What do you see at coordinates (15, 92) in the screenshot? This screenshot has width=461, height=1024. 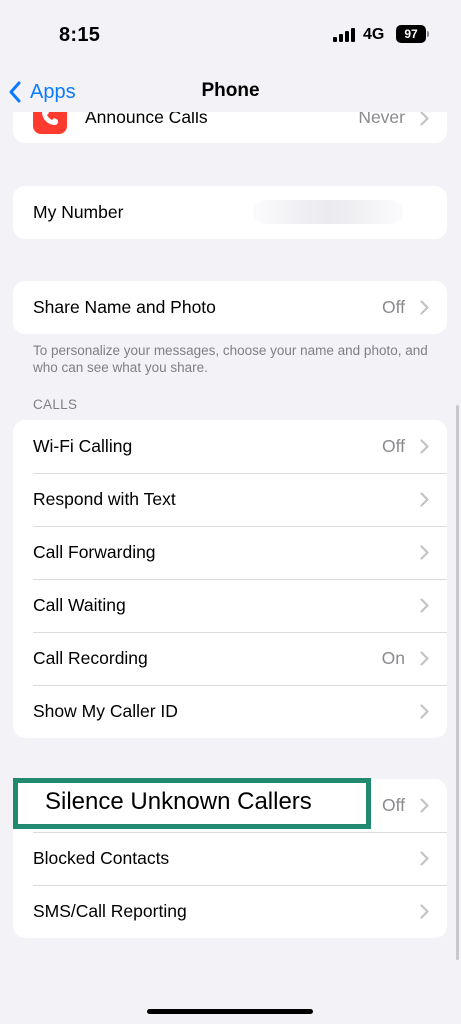 I see `chevron-left-icon` at bounding box center [15, 92].